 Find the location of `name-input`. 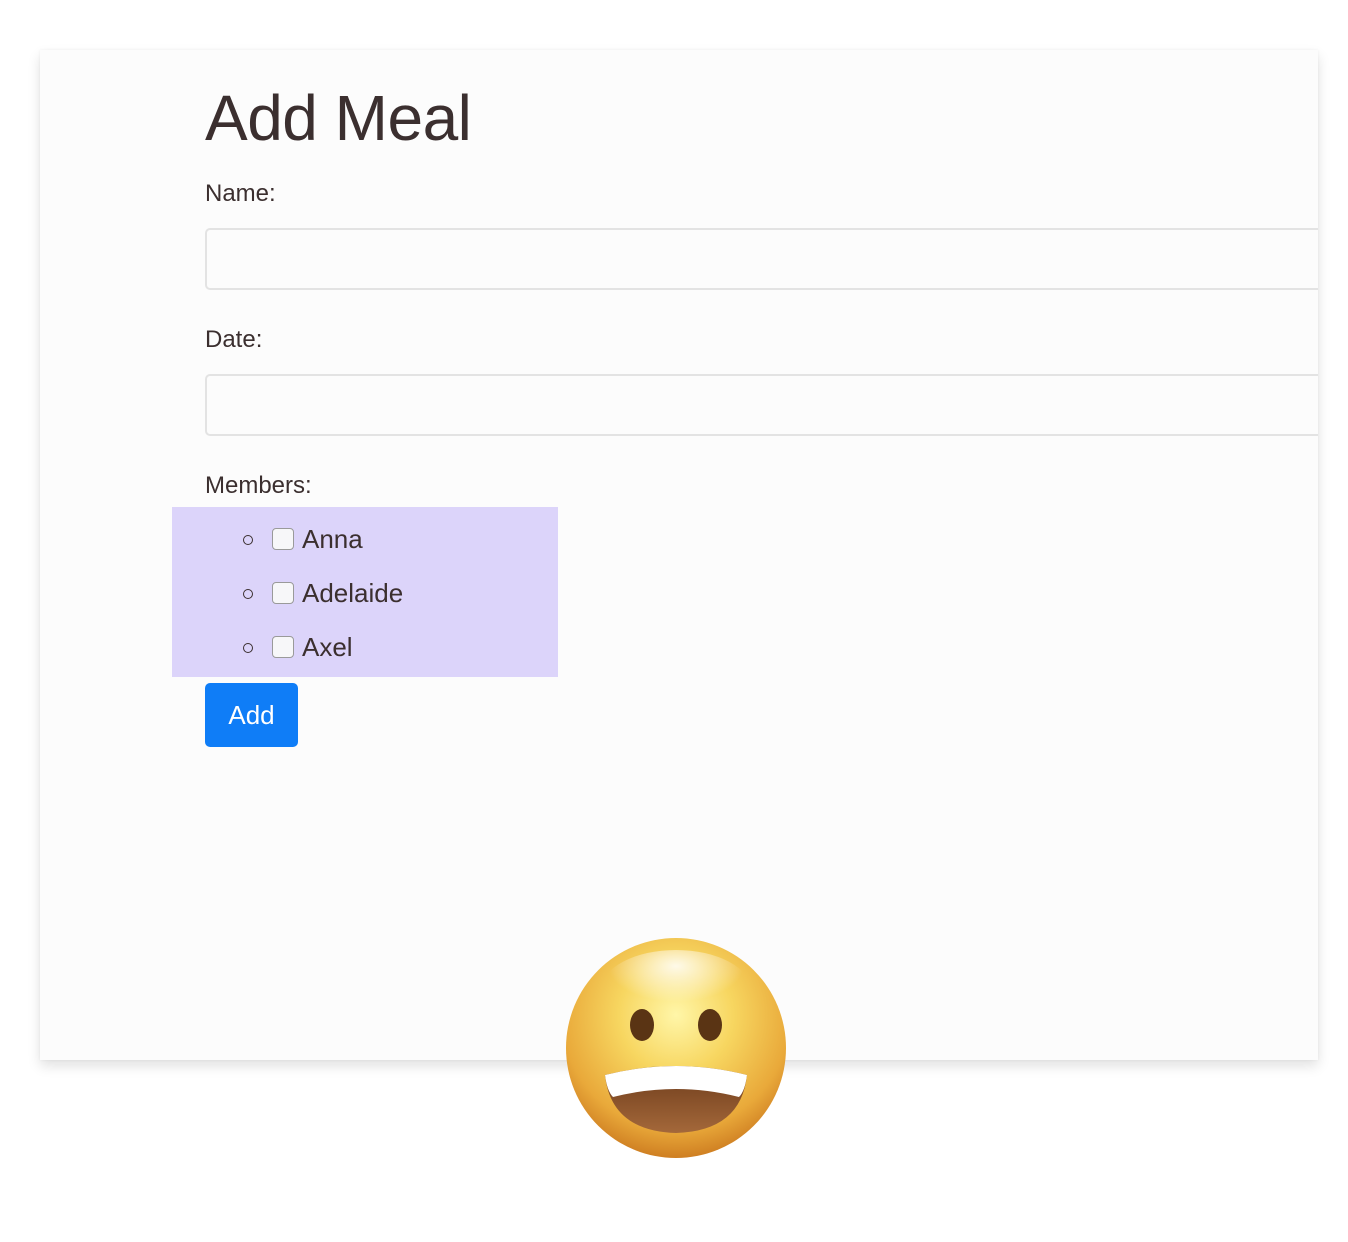

name-input is located at coordinates (761, 259).